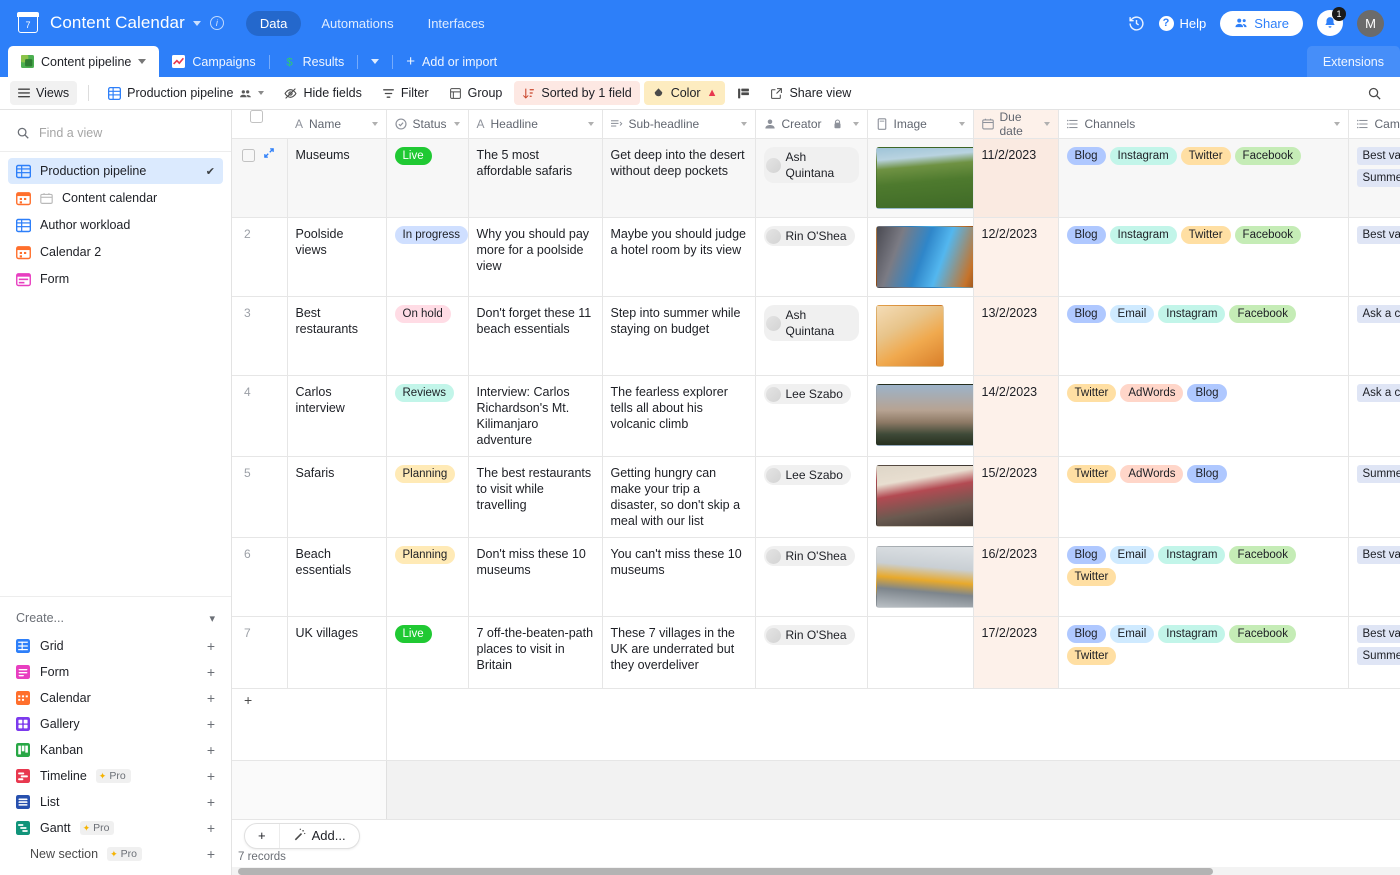 This screenshot has width=1400, height=875. What do you see at coordinates (44, 93) in the screenshot?
I see `views-button: Views` at bounding box center [44, 93].